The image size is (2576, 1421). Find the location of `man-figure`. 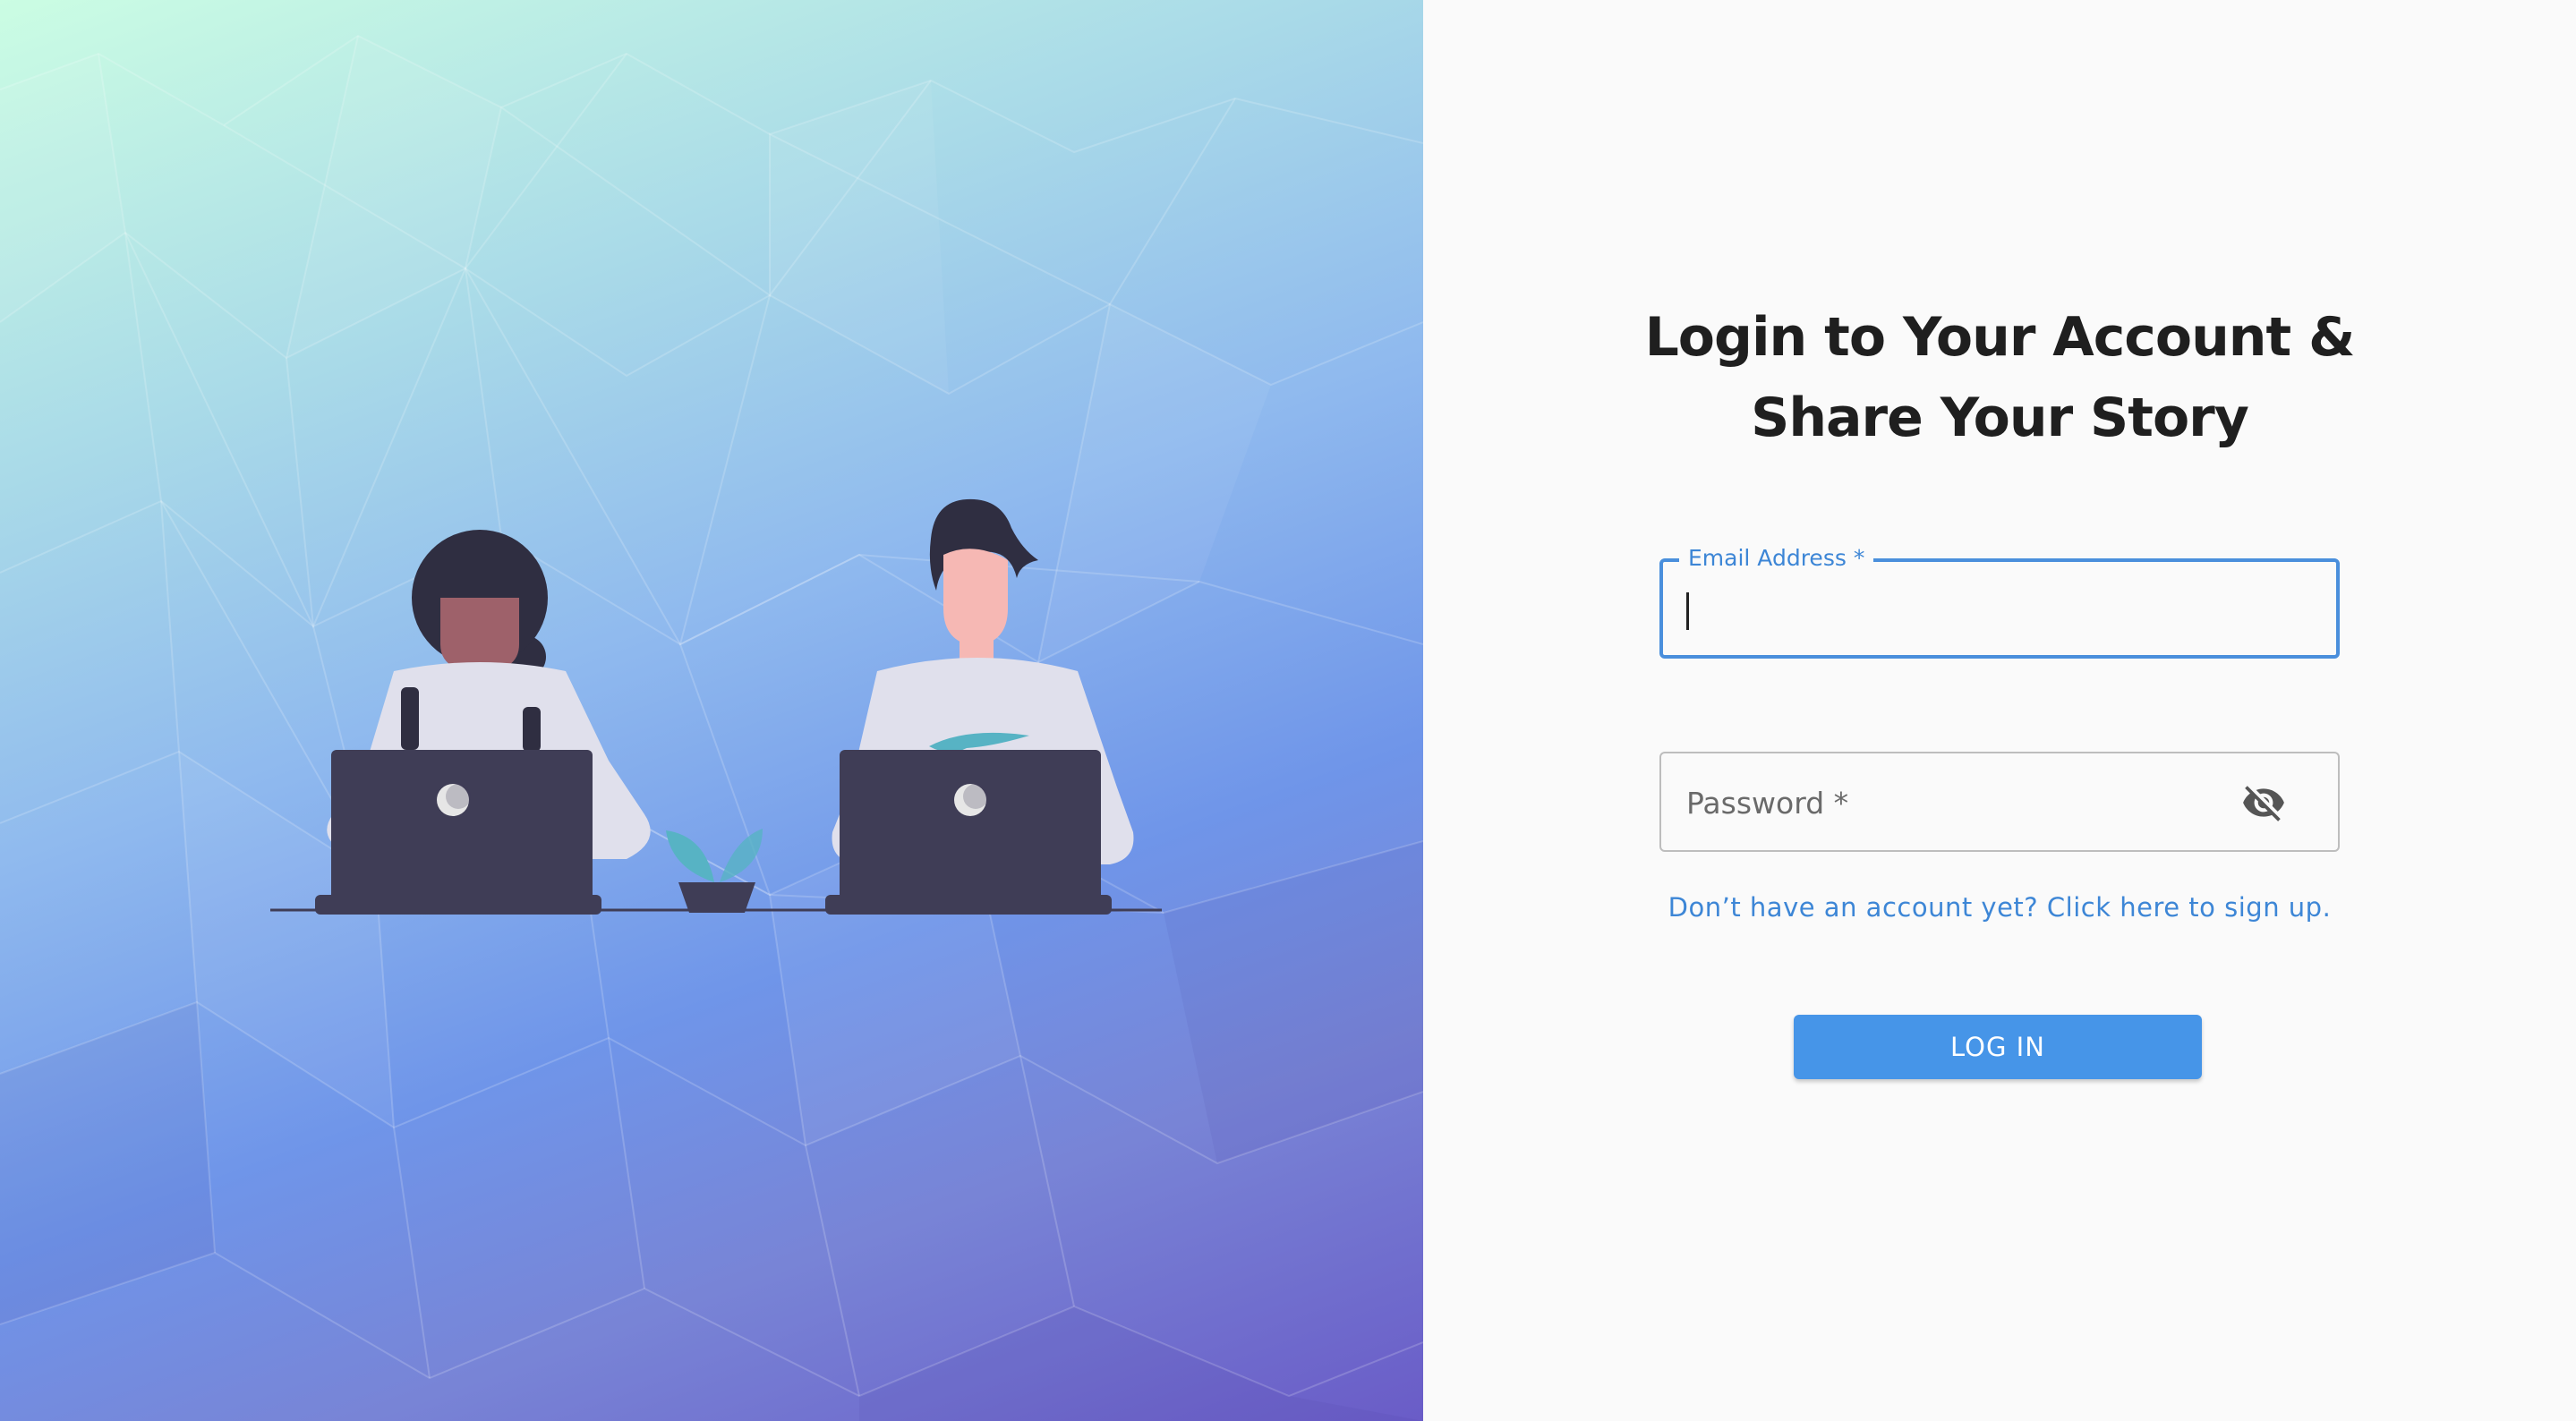

man-figure is located at coordinates (979, 706).